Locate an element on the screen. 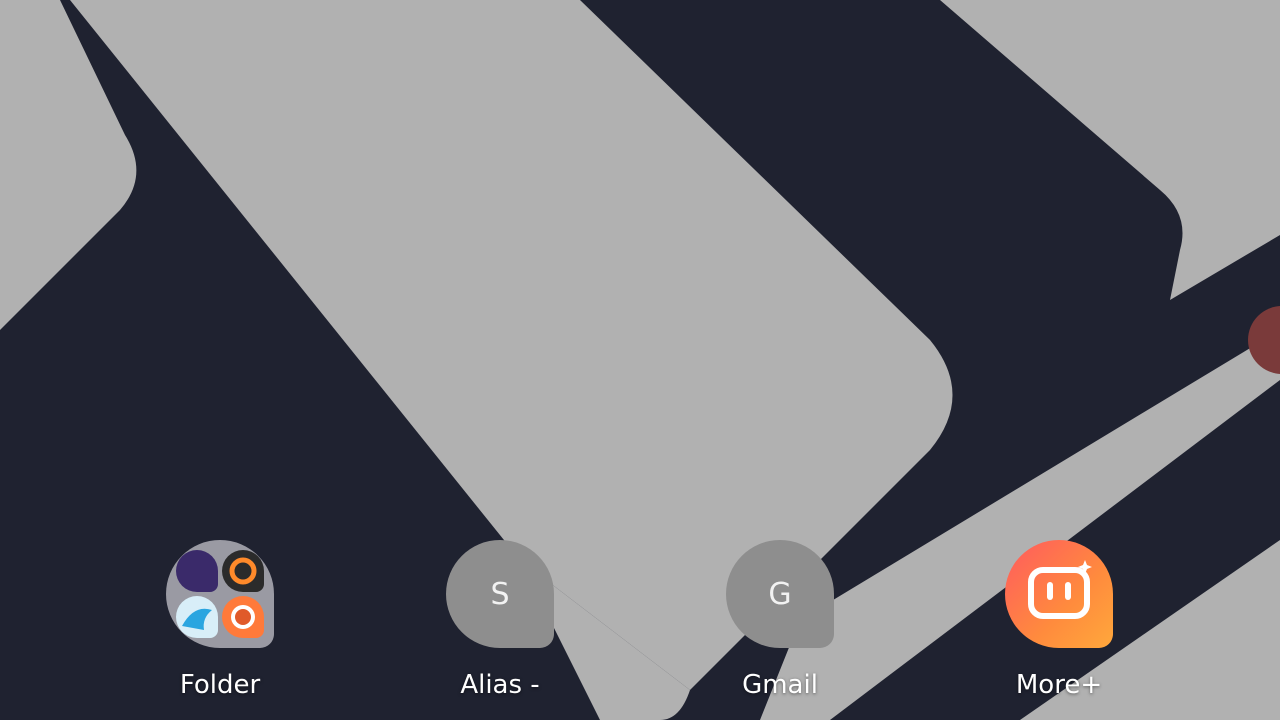 This screenshot has width=1280, height=720. app-folder: Folder is located at coordinates (220, 625).